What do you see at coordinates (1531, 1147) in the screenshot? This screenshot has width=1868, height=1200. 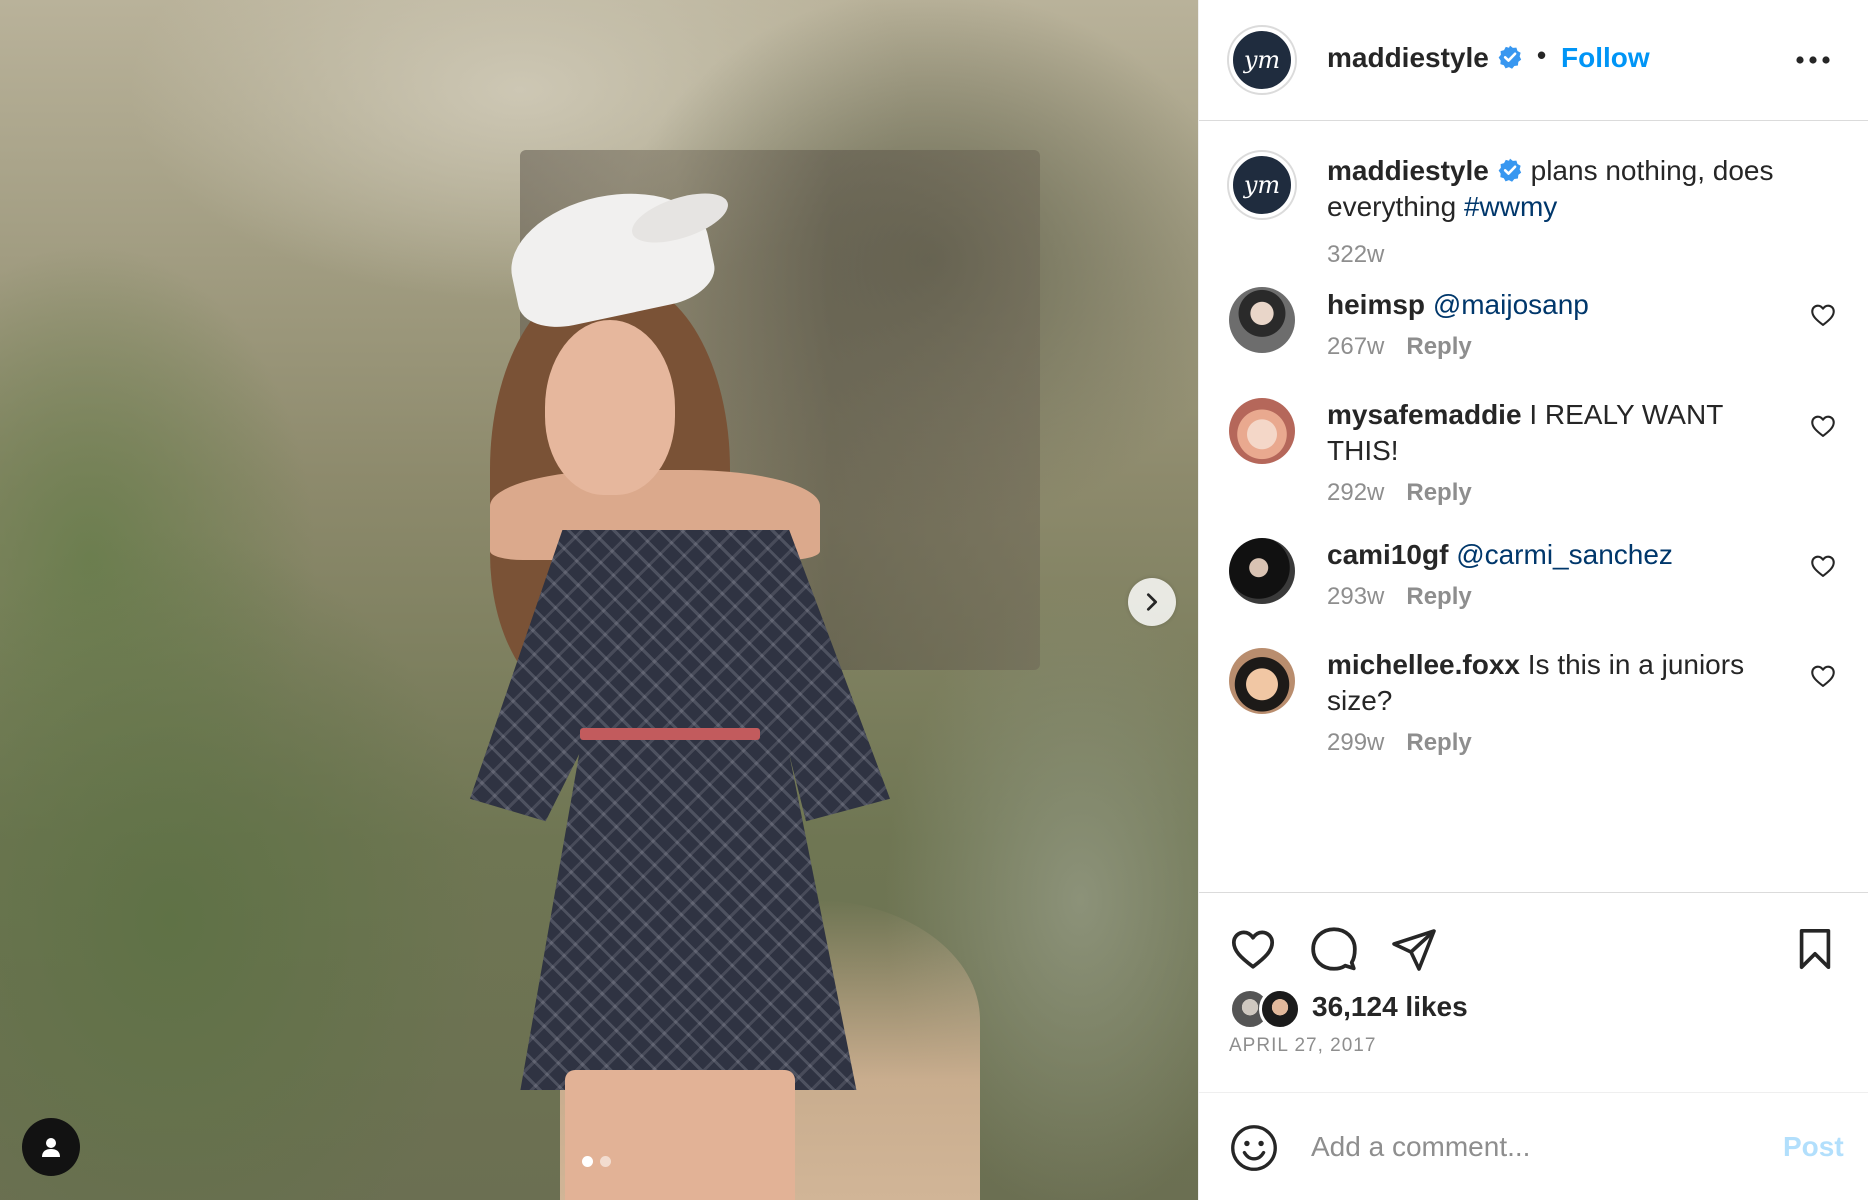 I see `comment-input` at bounding box center [1531, 1147].